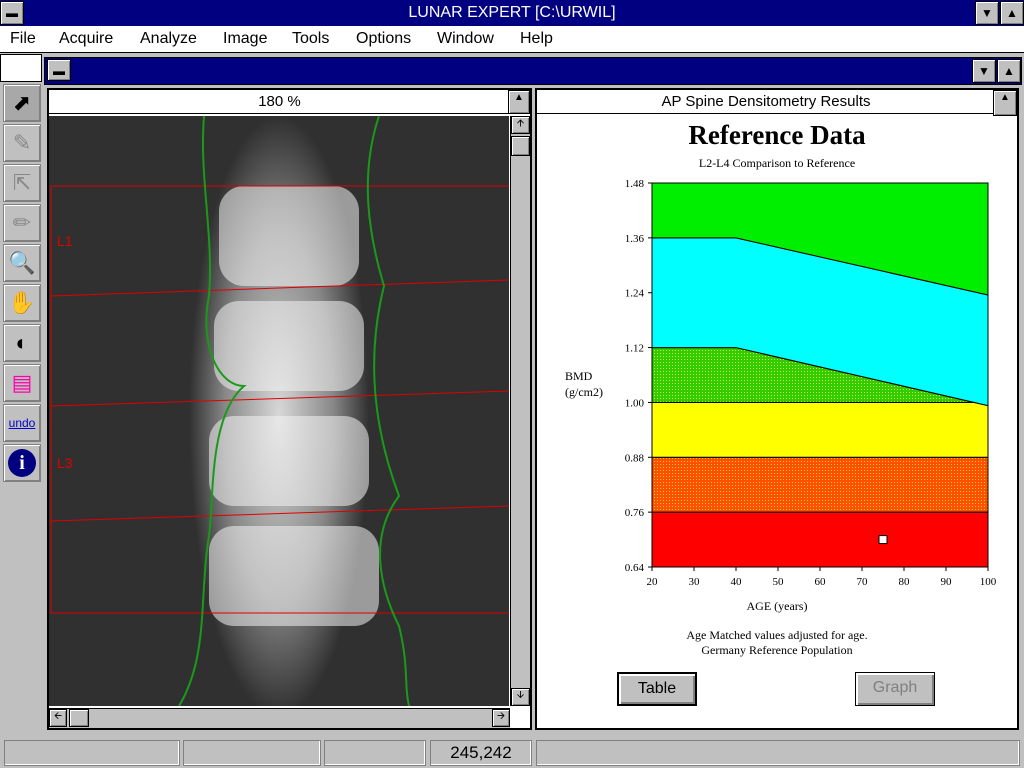 This screenshot has width=1024, height=768. I want to click on results-pane-header: AP Spine Densitometry Results, so click(766, 102).